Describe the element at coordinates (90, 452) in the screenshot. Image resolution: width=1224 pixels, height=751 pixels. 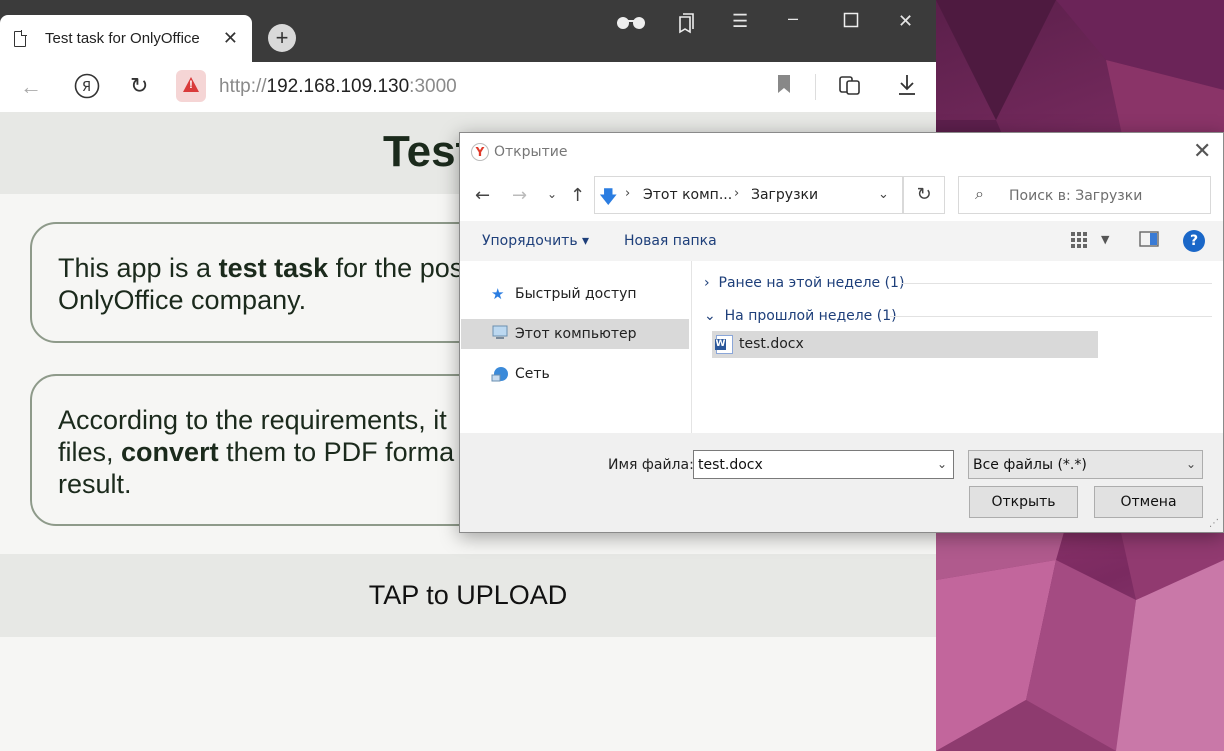
I see `req-text-2: files,` at that location.